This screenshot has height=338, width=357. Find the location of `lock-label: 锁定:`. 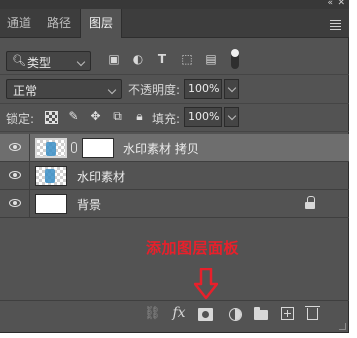

lock-label: 锁定: is located at coordinates (20, 119).